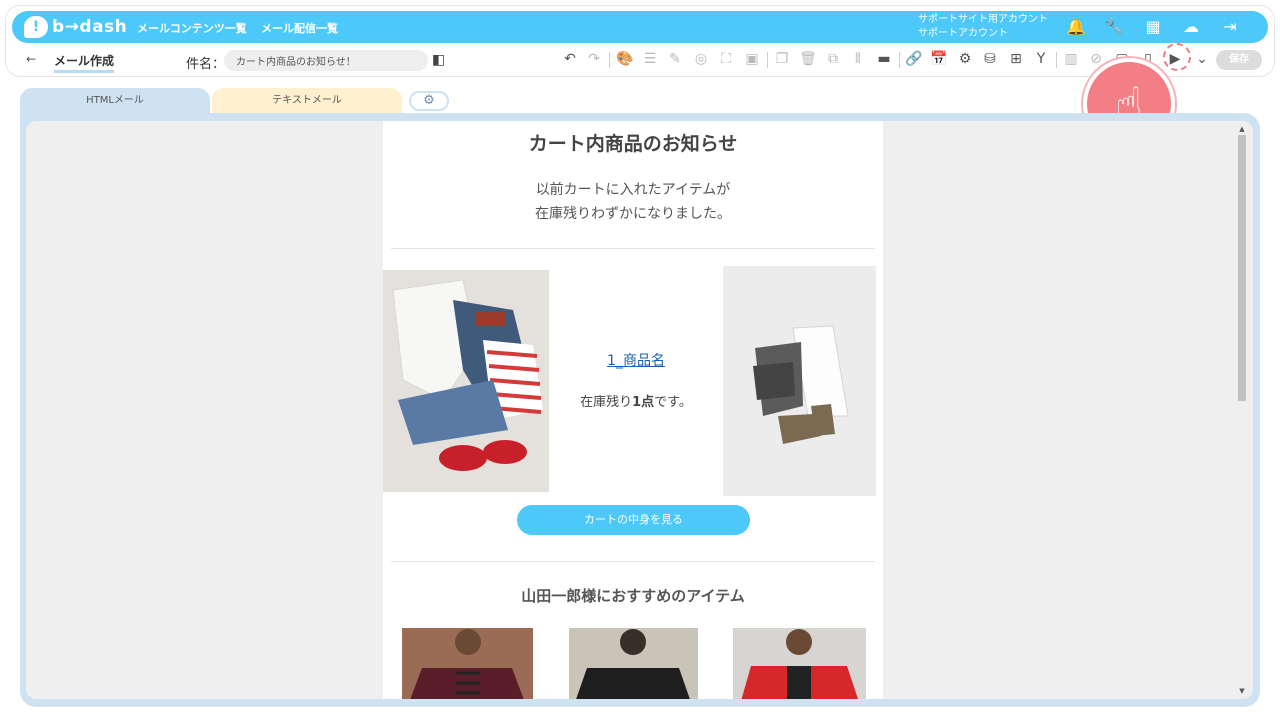  I want to click on database-icon: ⛁, so click(990, 59).